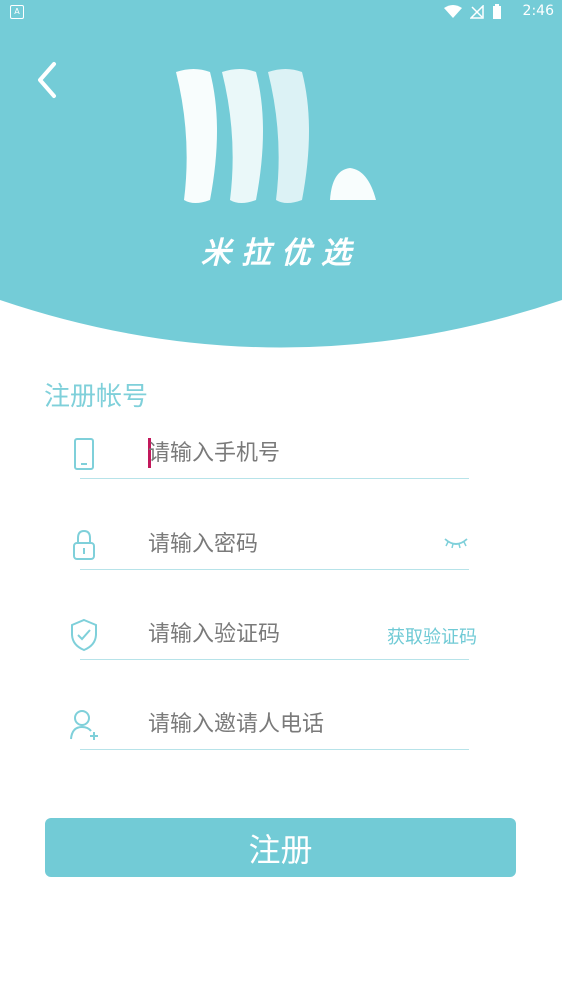  Describe the element at coordinates (278, 453) in the screenshot. I see `phone-input` at that location.